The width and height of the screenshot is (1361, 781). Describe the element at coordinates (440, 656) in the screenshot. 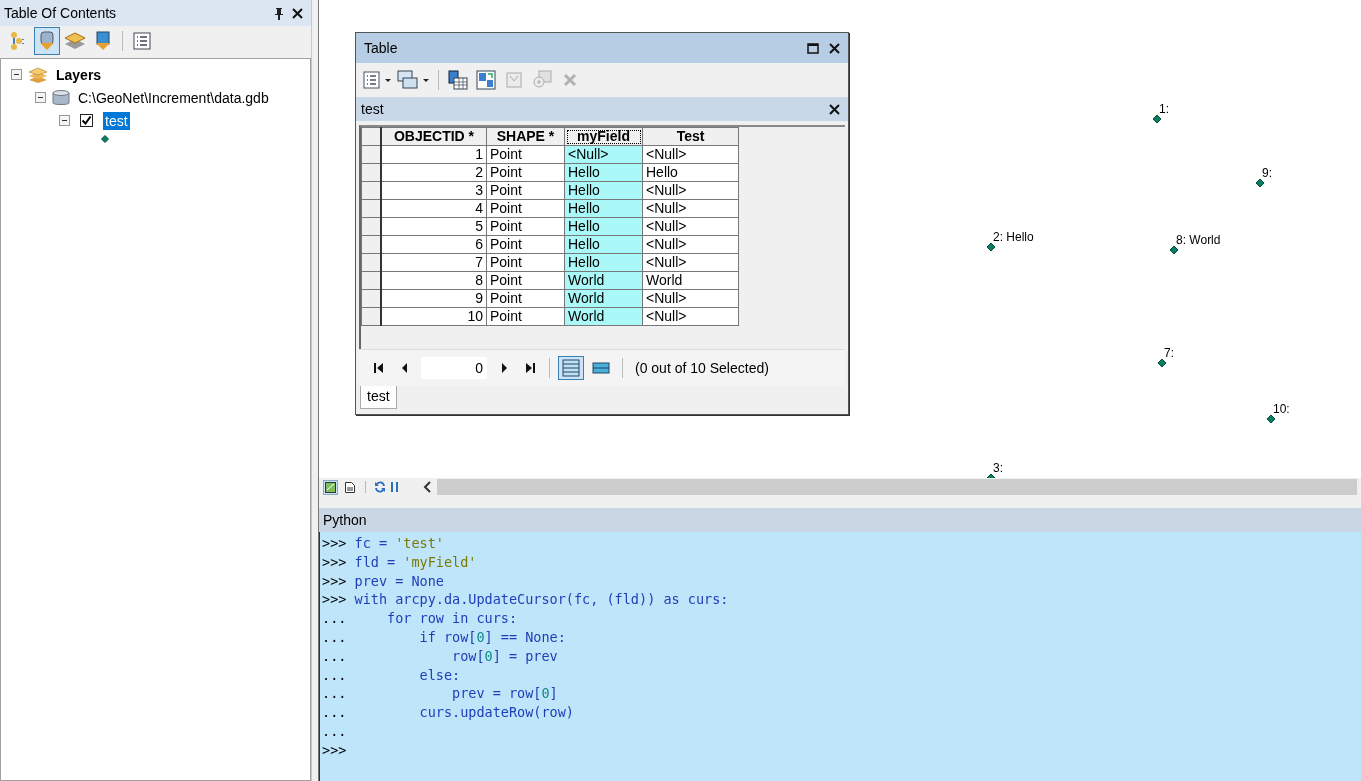

I see `console-line: ... row[0] = prev` at that location.